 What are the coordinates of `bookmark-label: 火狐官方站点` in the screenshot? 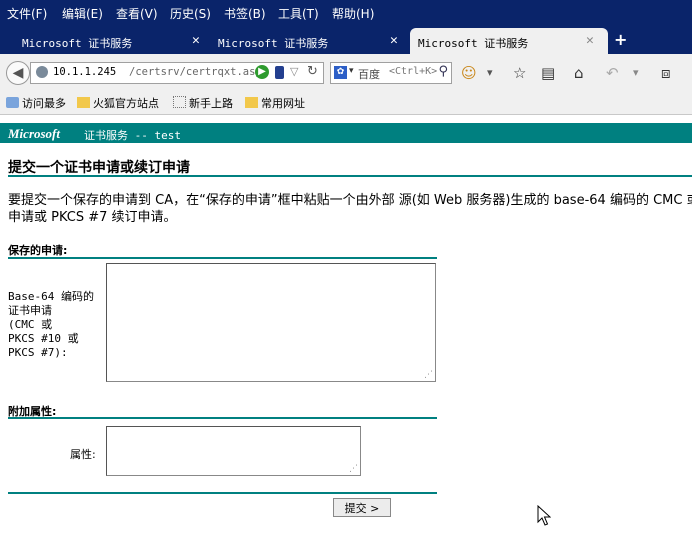 It's located at (126, 103).